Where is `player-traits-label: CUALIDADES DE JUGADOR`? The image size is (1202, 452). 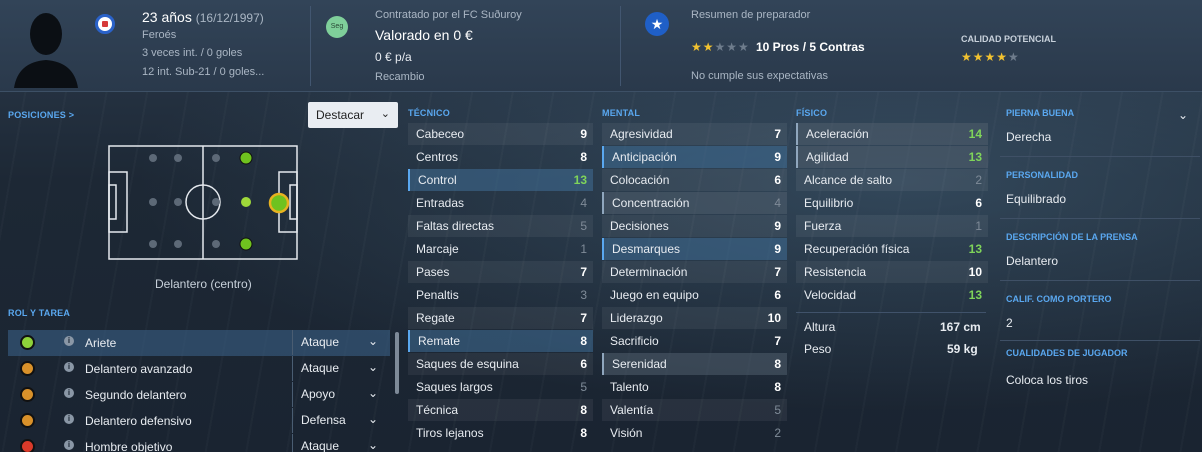
player-traits-label: CUALIDADES DE JUGADOR is located at coordinates (1067, 353).